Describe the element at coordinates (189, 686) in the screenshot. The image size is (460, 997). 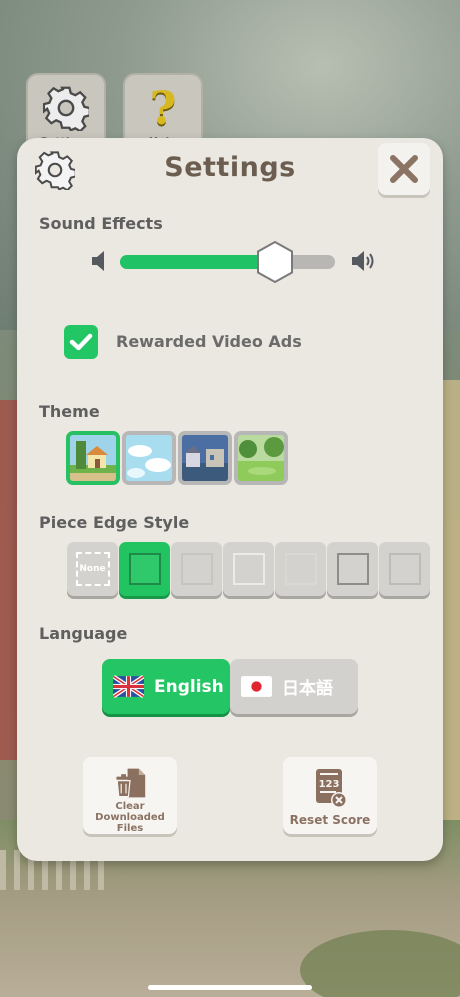
I see `language-english-label: English` at that location.